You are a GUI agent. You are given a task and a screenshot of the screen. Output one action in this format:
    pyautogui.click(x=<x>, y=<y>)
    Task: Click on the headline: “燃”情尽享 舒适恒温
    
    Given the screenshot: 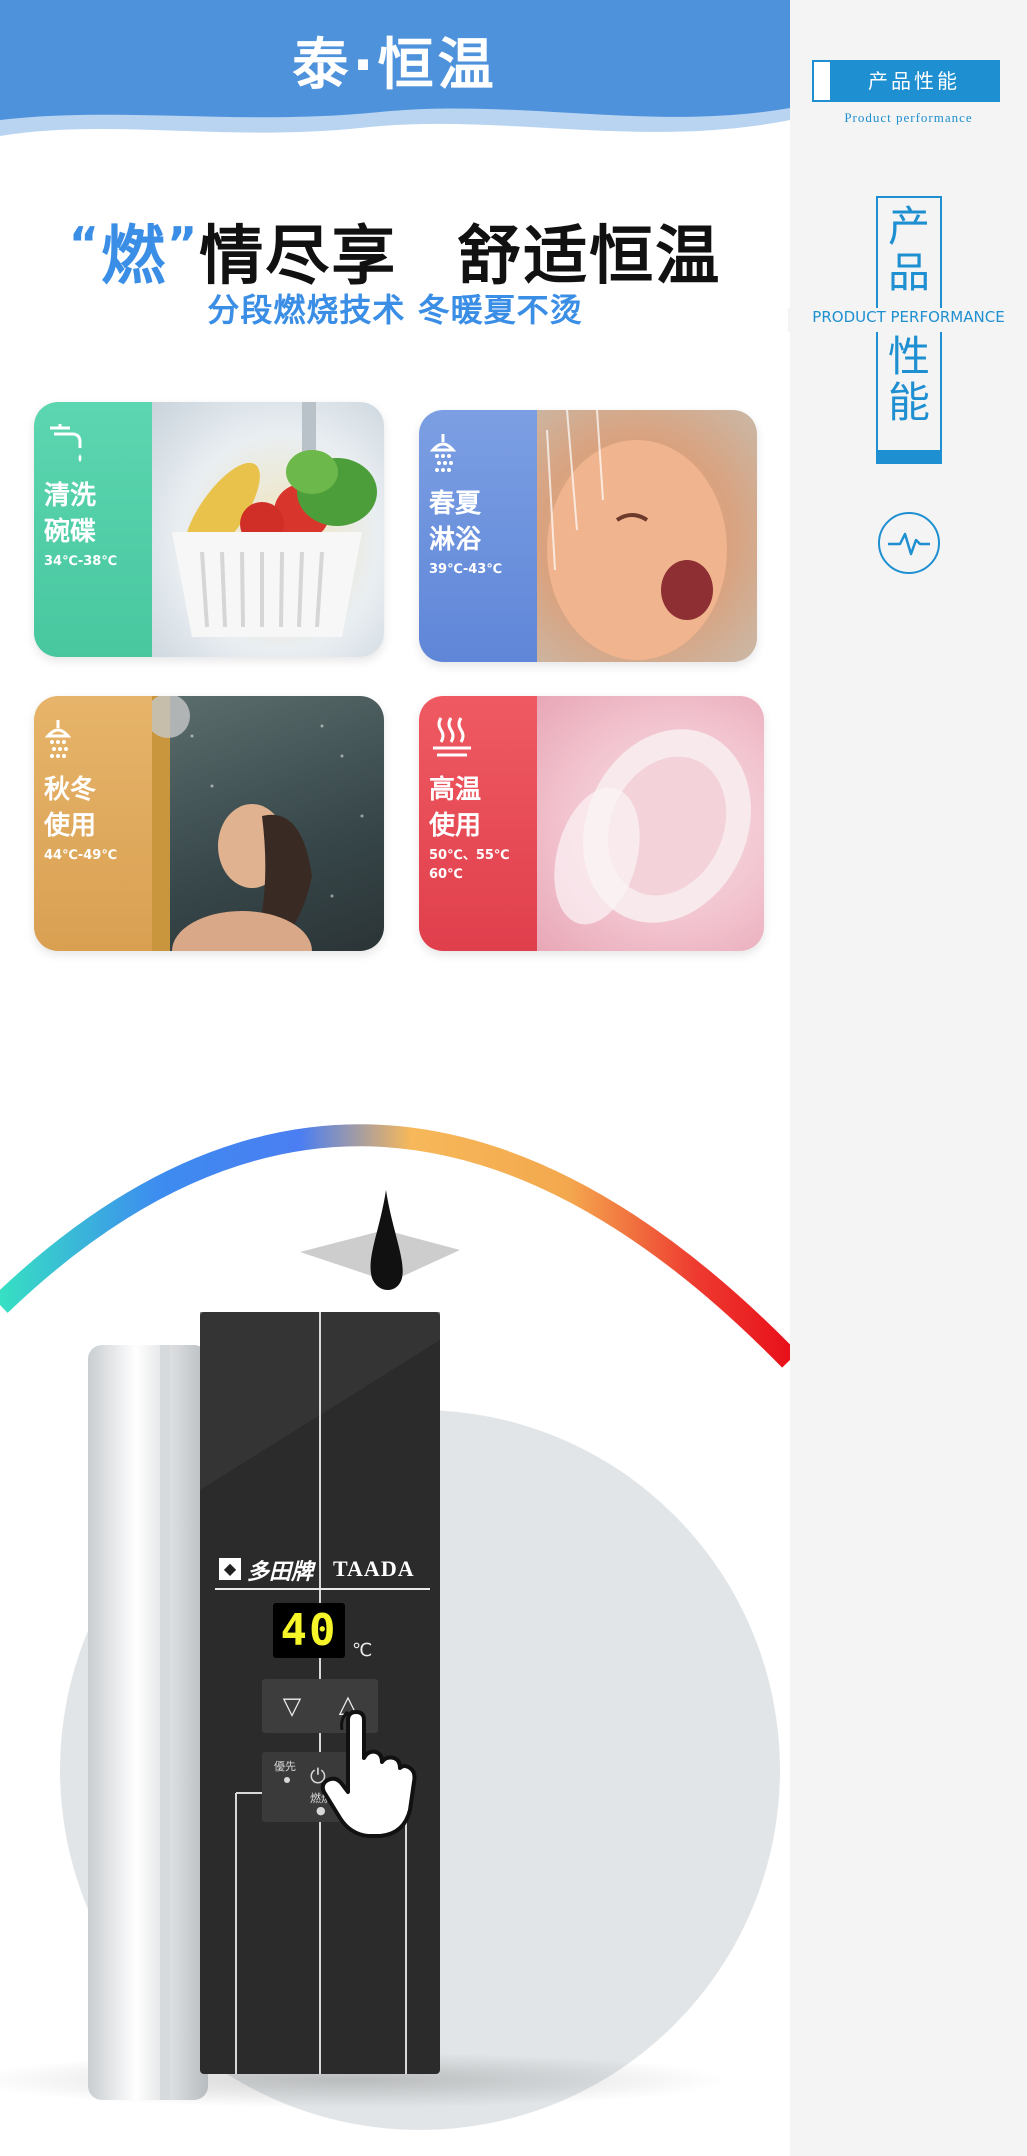 What is the action you would take?
    pyautogui.click(x=395, y=251)
    